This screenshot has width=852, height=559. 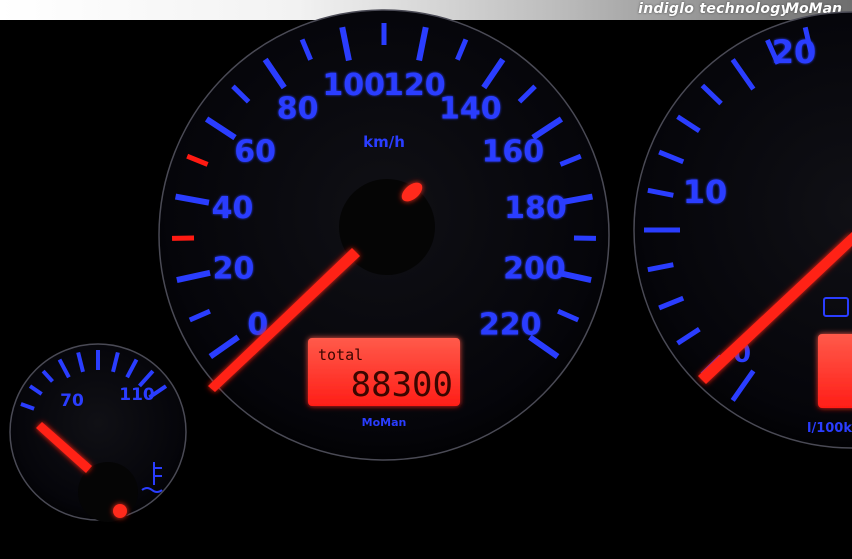 What do you see at coordinates (72, 401) in the screenshot?
I see `temp-label-70: 70` at bounding box center [72, 401].